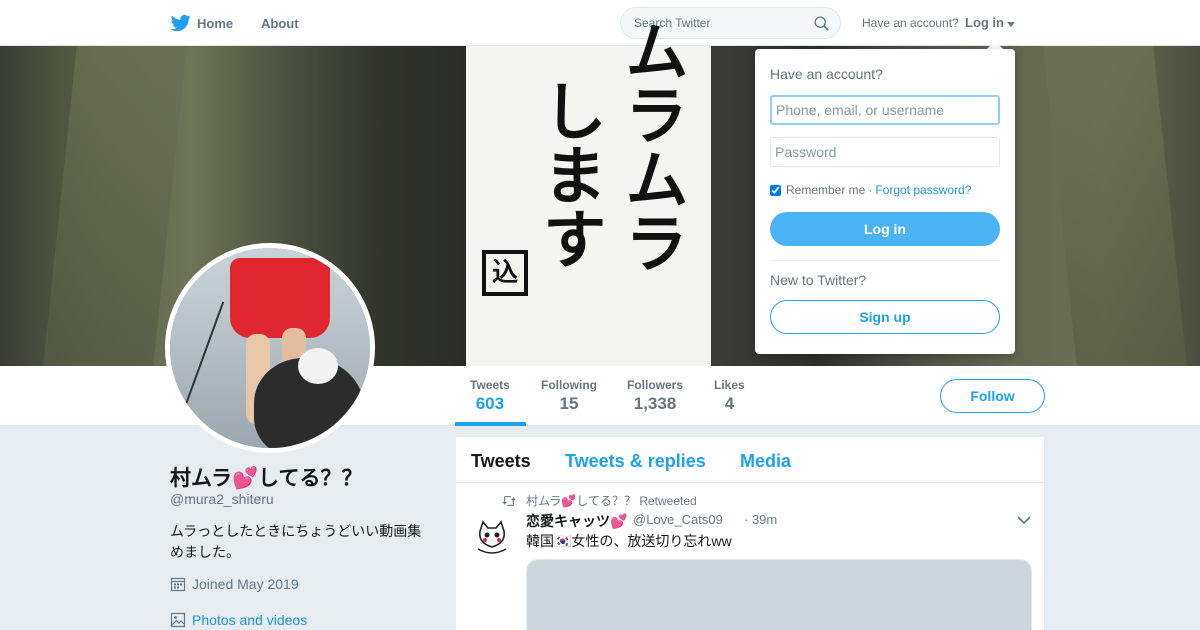 Image resolution: width=1200 pixels, height=630 pixels. What do you see at coordinates (245, 584) in the screenshot?
I see `joined-text: Joined May 2019` at bounding box center [245, 584].